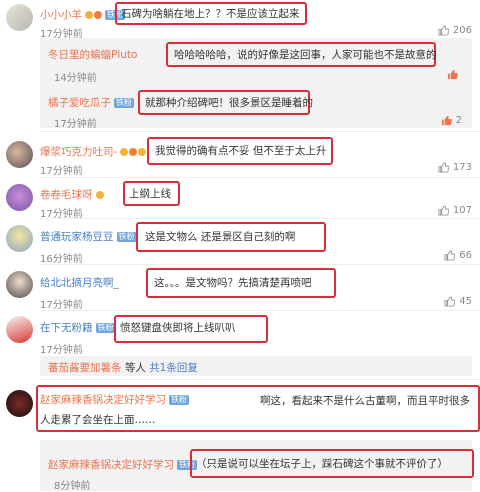  What do you see at coordinates (79, 282) in the screenshot?
I see `username: 给北北摘月亮啊_` at bounding box center [79, 282].